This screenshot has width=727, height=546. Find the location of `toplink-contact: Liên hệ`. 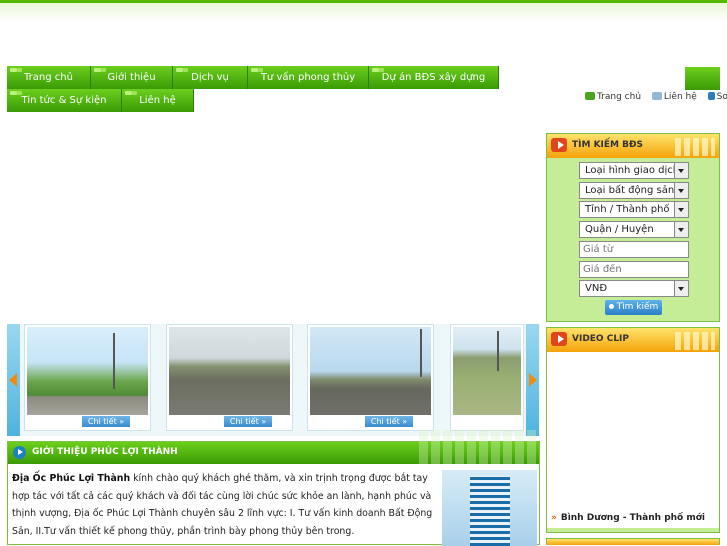

toplink-contact: Liên hệ is located at coordinates (674, 97).